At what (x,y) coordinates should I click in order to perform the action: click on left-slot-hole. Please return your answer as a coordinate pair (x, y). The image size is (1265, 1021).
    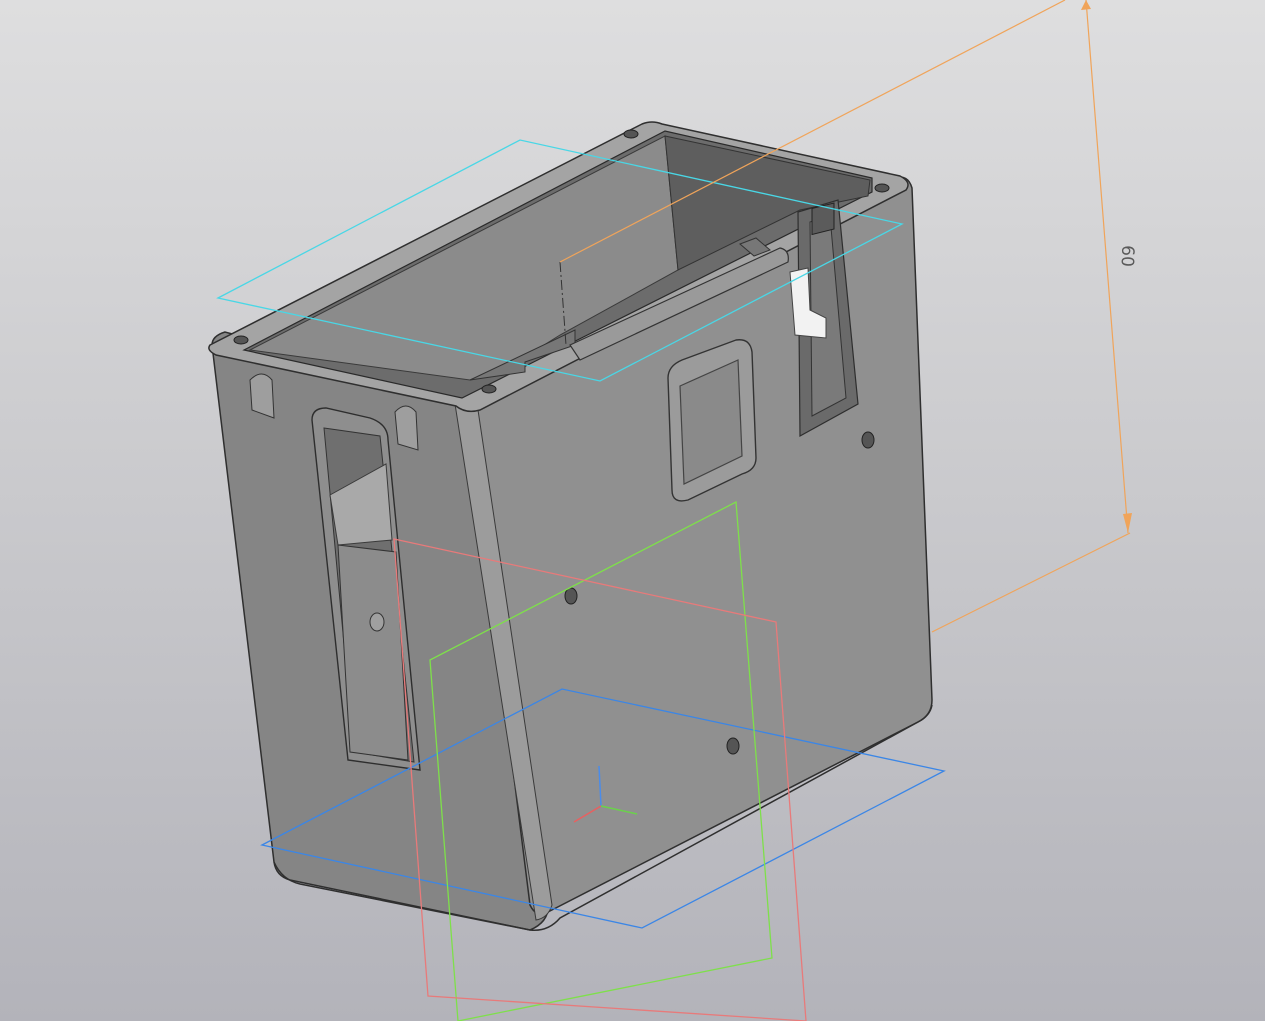
    Looking at the image, I should click on (377, 622).